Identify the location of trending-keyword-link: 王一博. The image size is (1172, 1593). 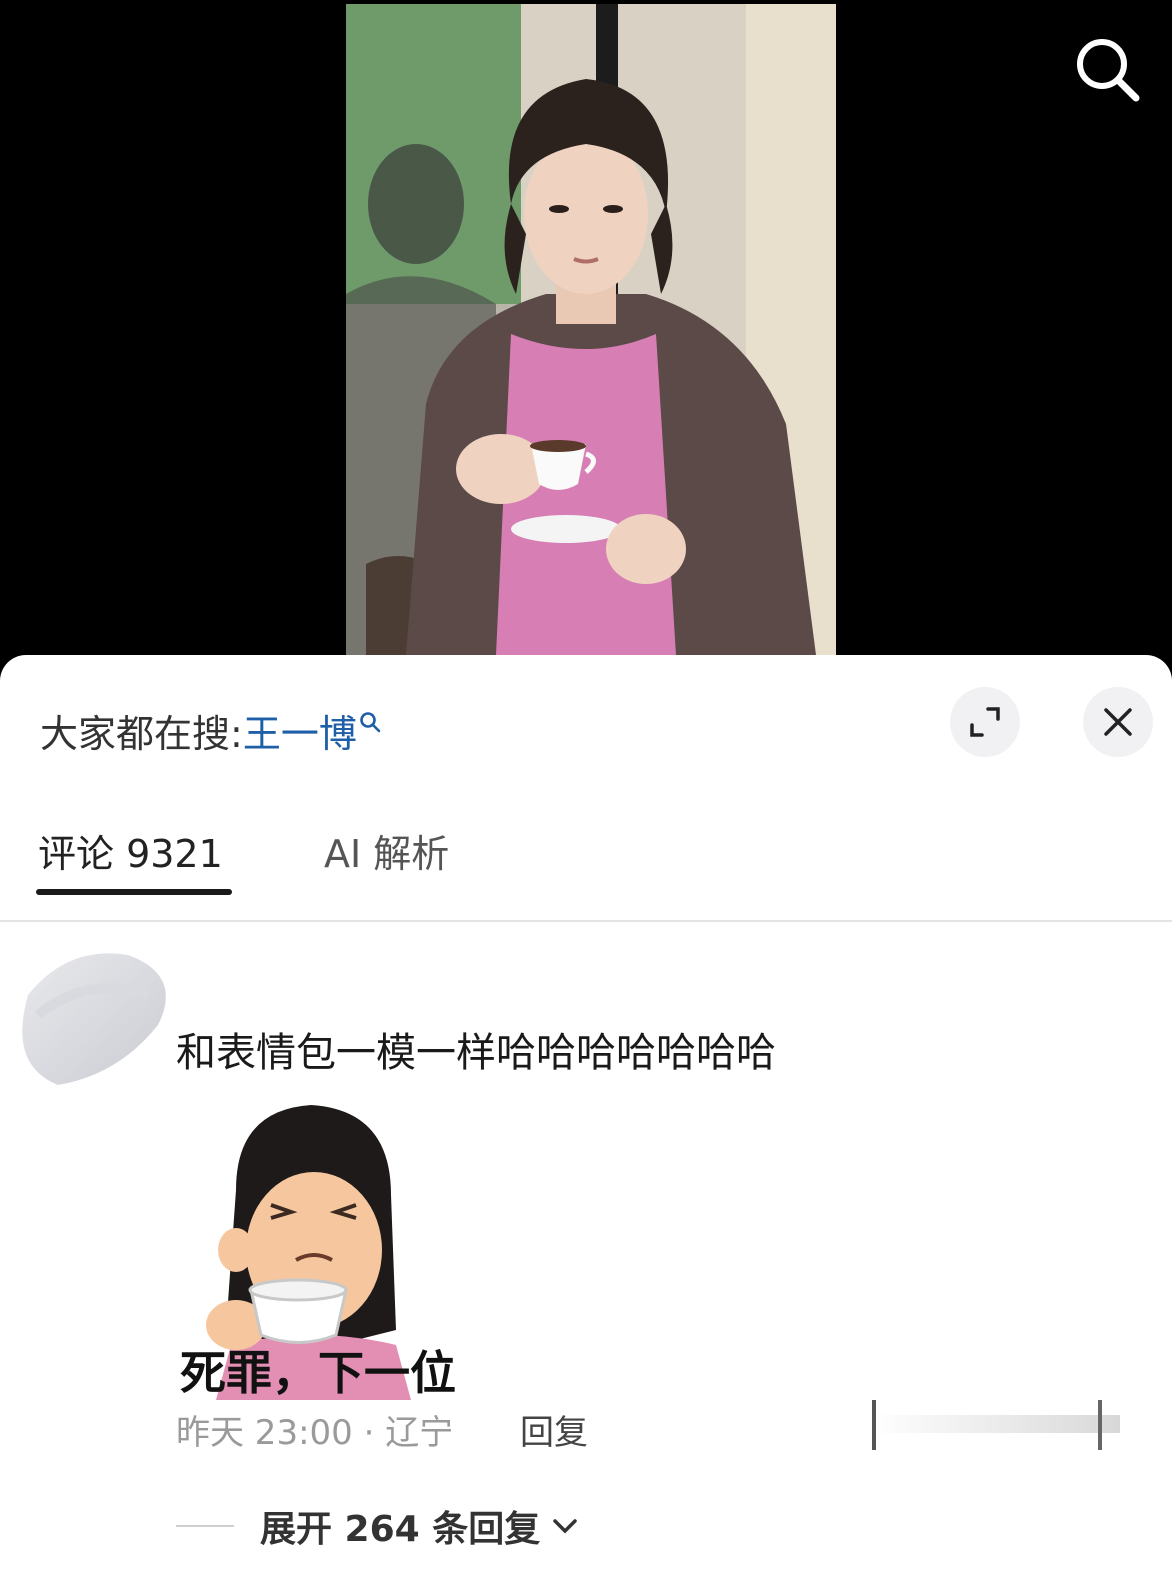
(312, 734).